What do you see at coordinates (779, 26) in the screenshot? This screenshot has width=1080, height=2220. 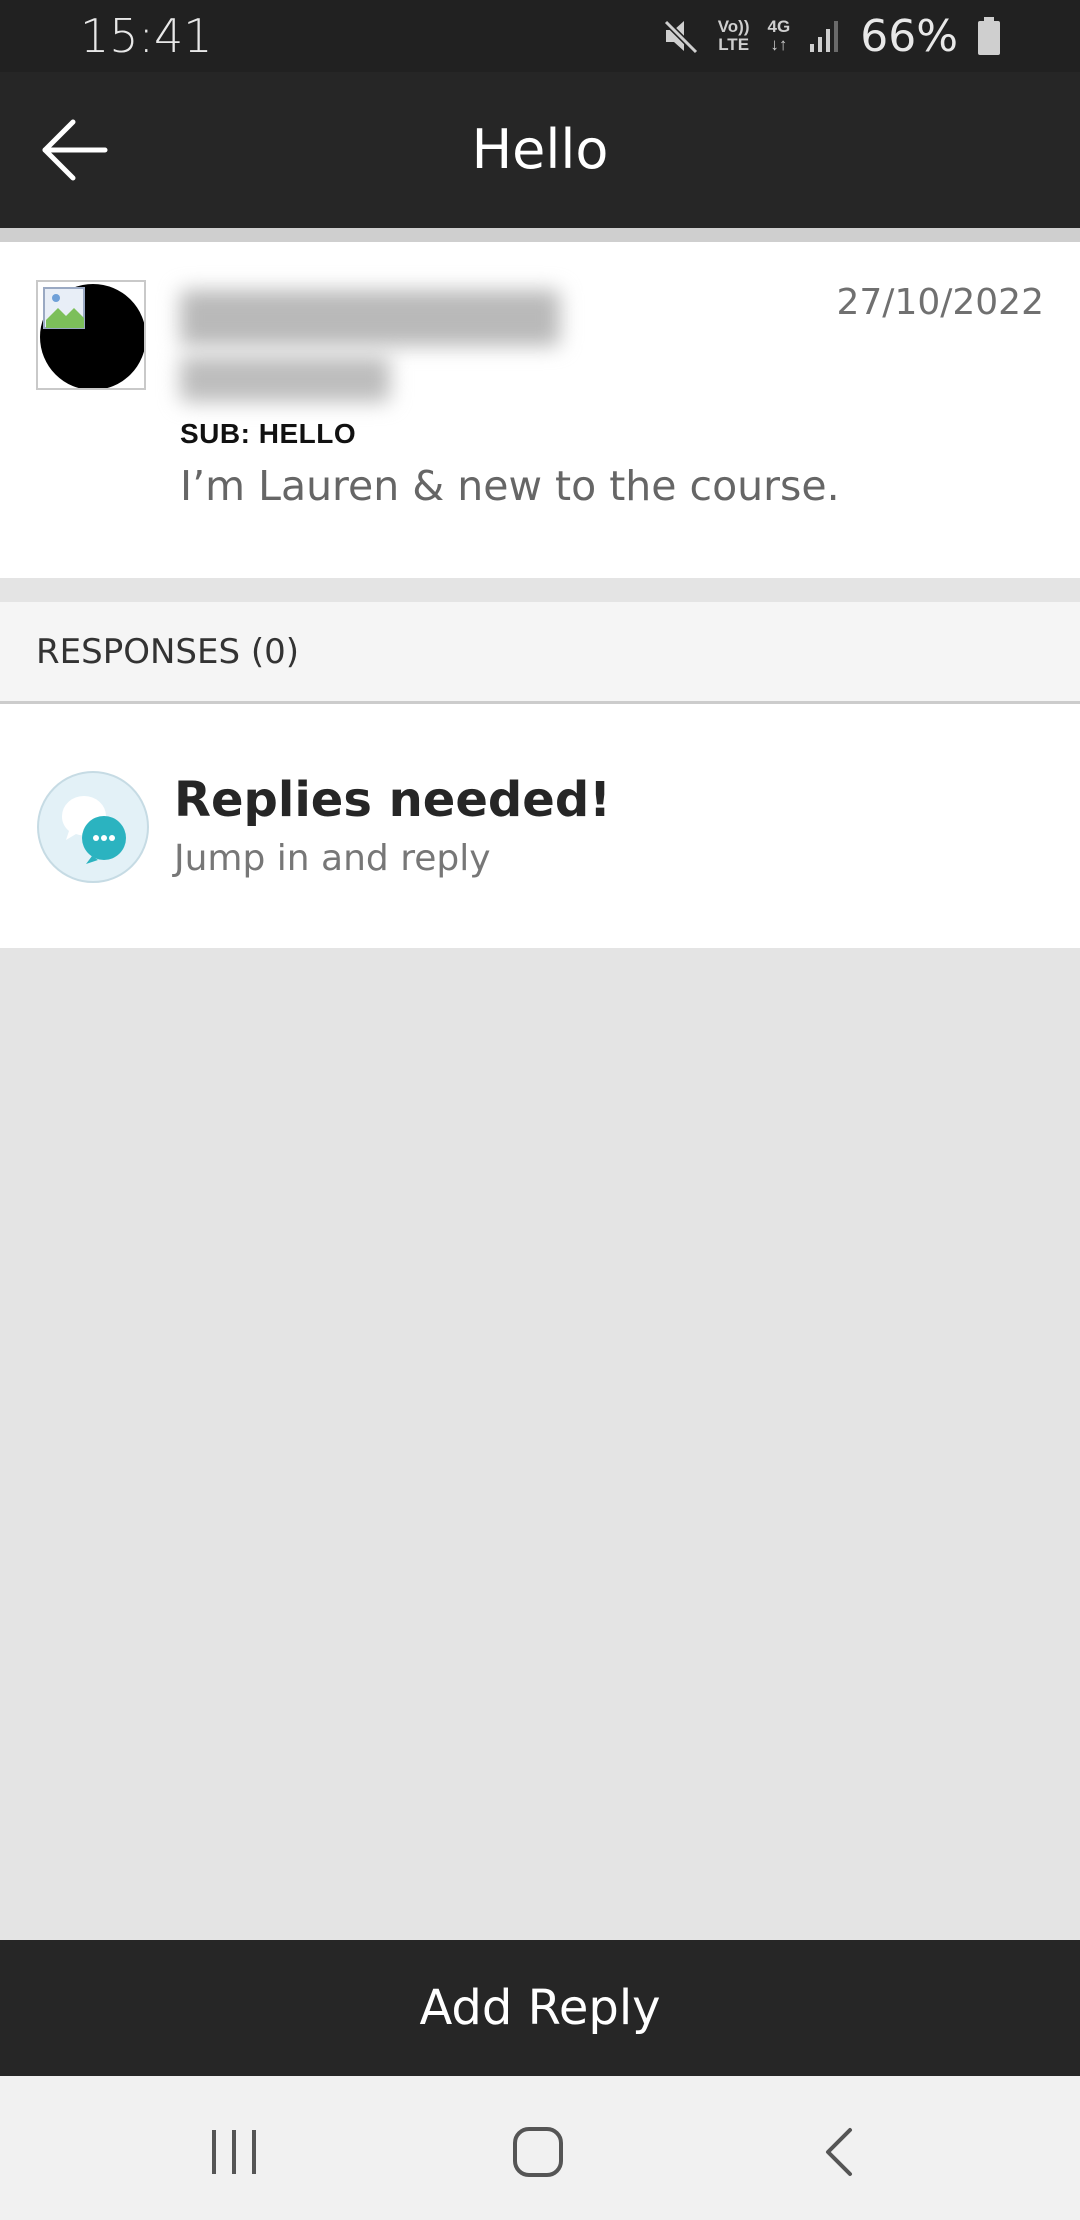 I see `data-type: 4G` at bounding box center [779, 26].